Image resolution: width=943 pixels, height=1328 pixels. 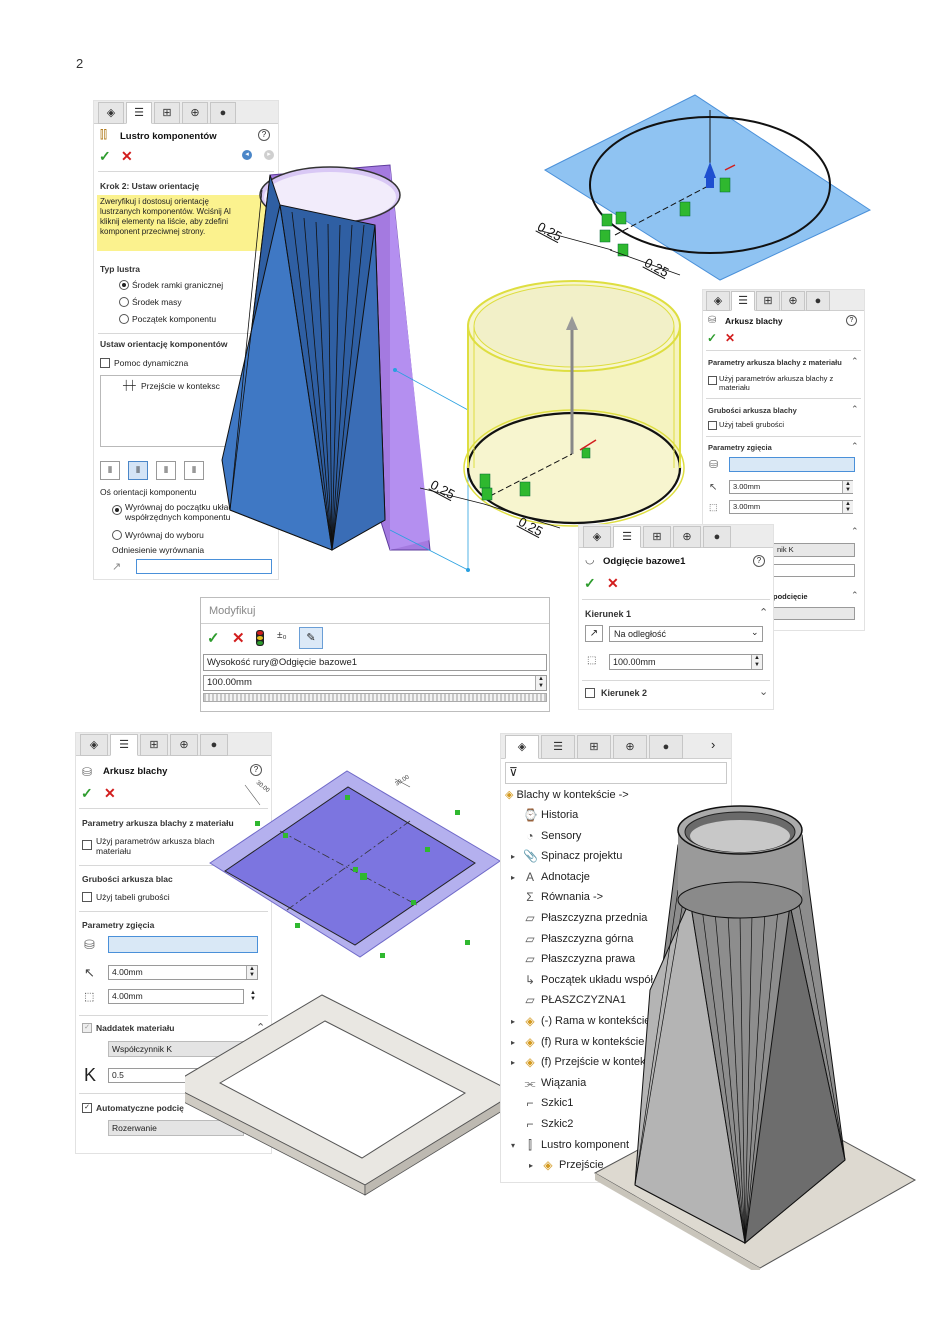 I want to click on back-button: ◂, so click(x=247, y=155).